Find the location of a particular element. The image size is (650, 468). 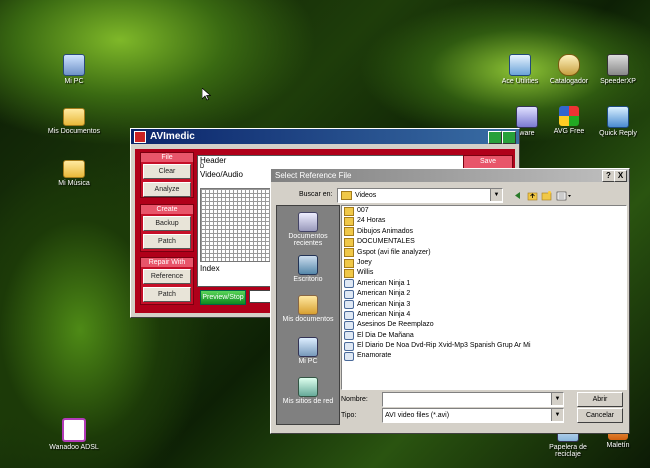

file-list-item: Gspot (avi file analyzer) is located at coordinates (484, 253).